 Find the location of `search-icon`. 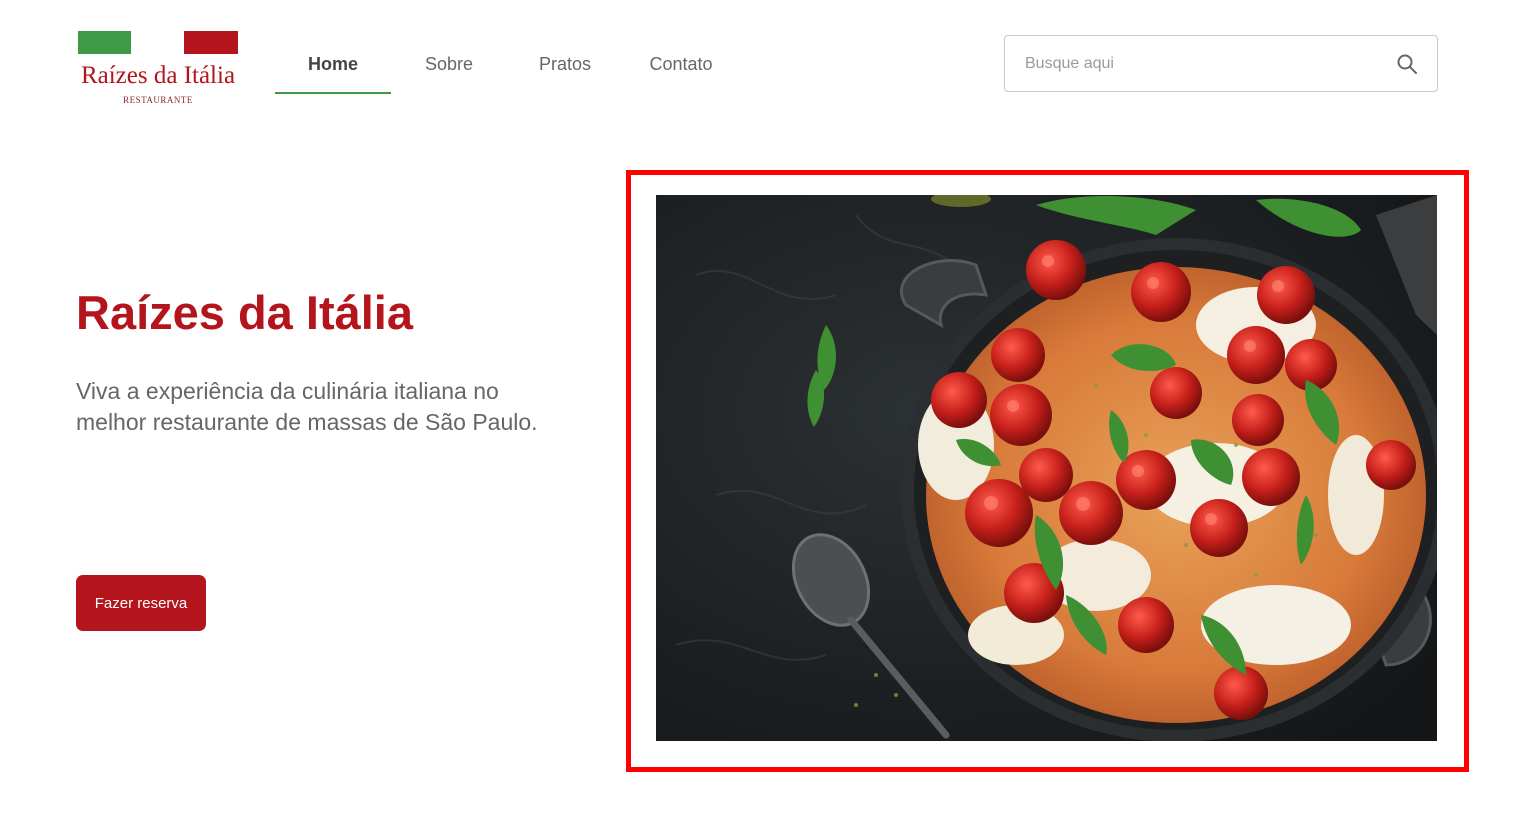

search-icon is located at coordinates (1407, 64).